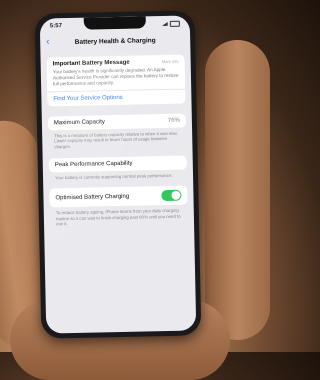 Image resolution: width=320 pixels, height=380 pixels. Describe the element at coordinates (173, 120) in the screenshot. I see `capacity-value: 76%` at that location.